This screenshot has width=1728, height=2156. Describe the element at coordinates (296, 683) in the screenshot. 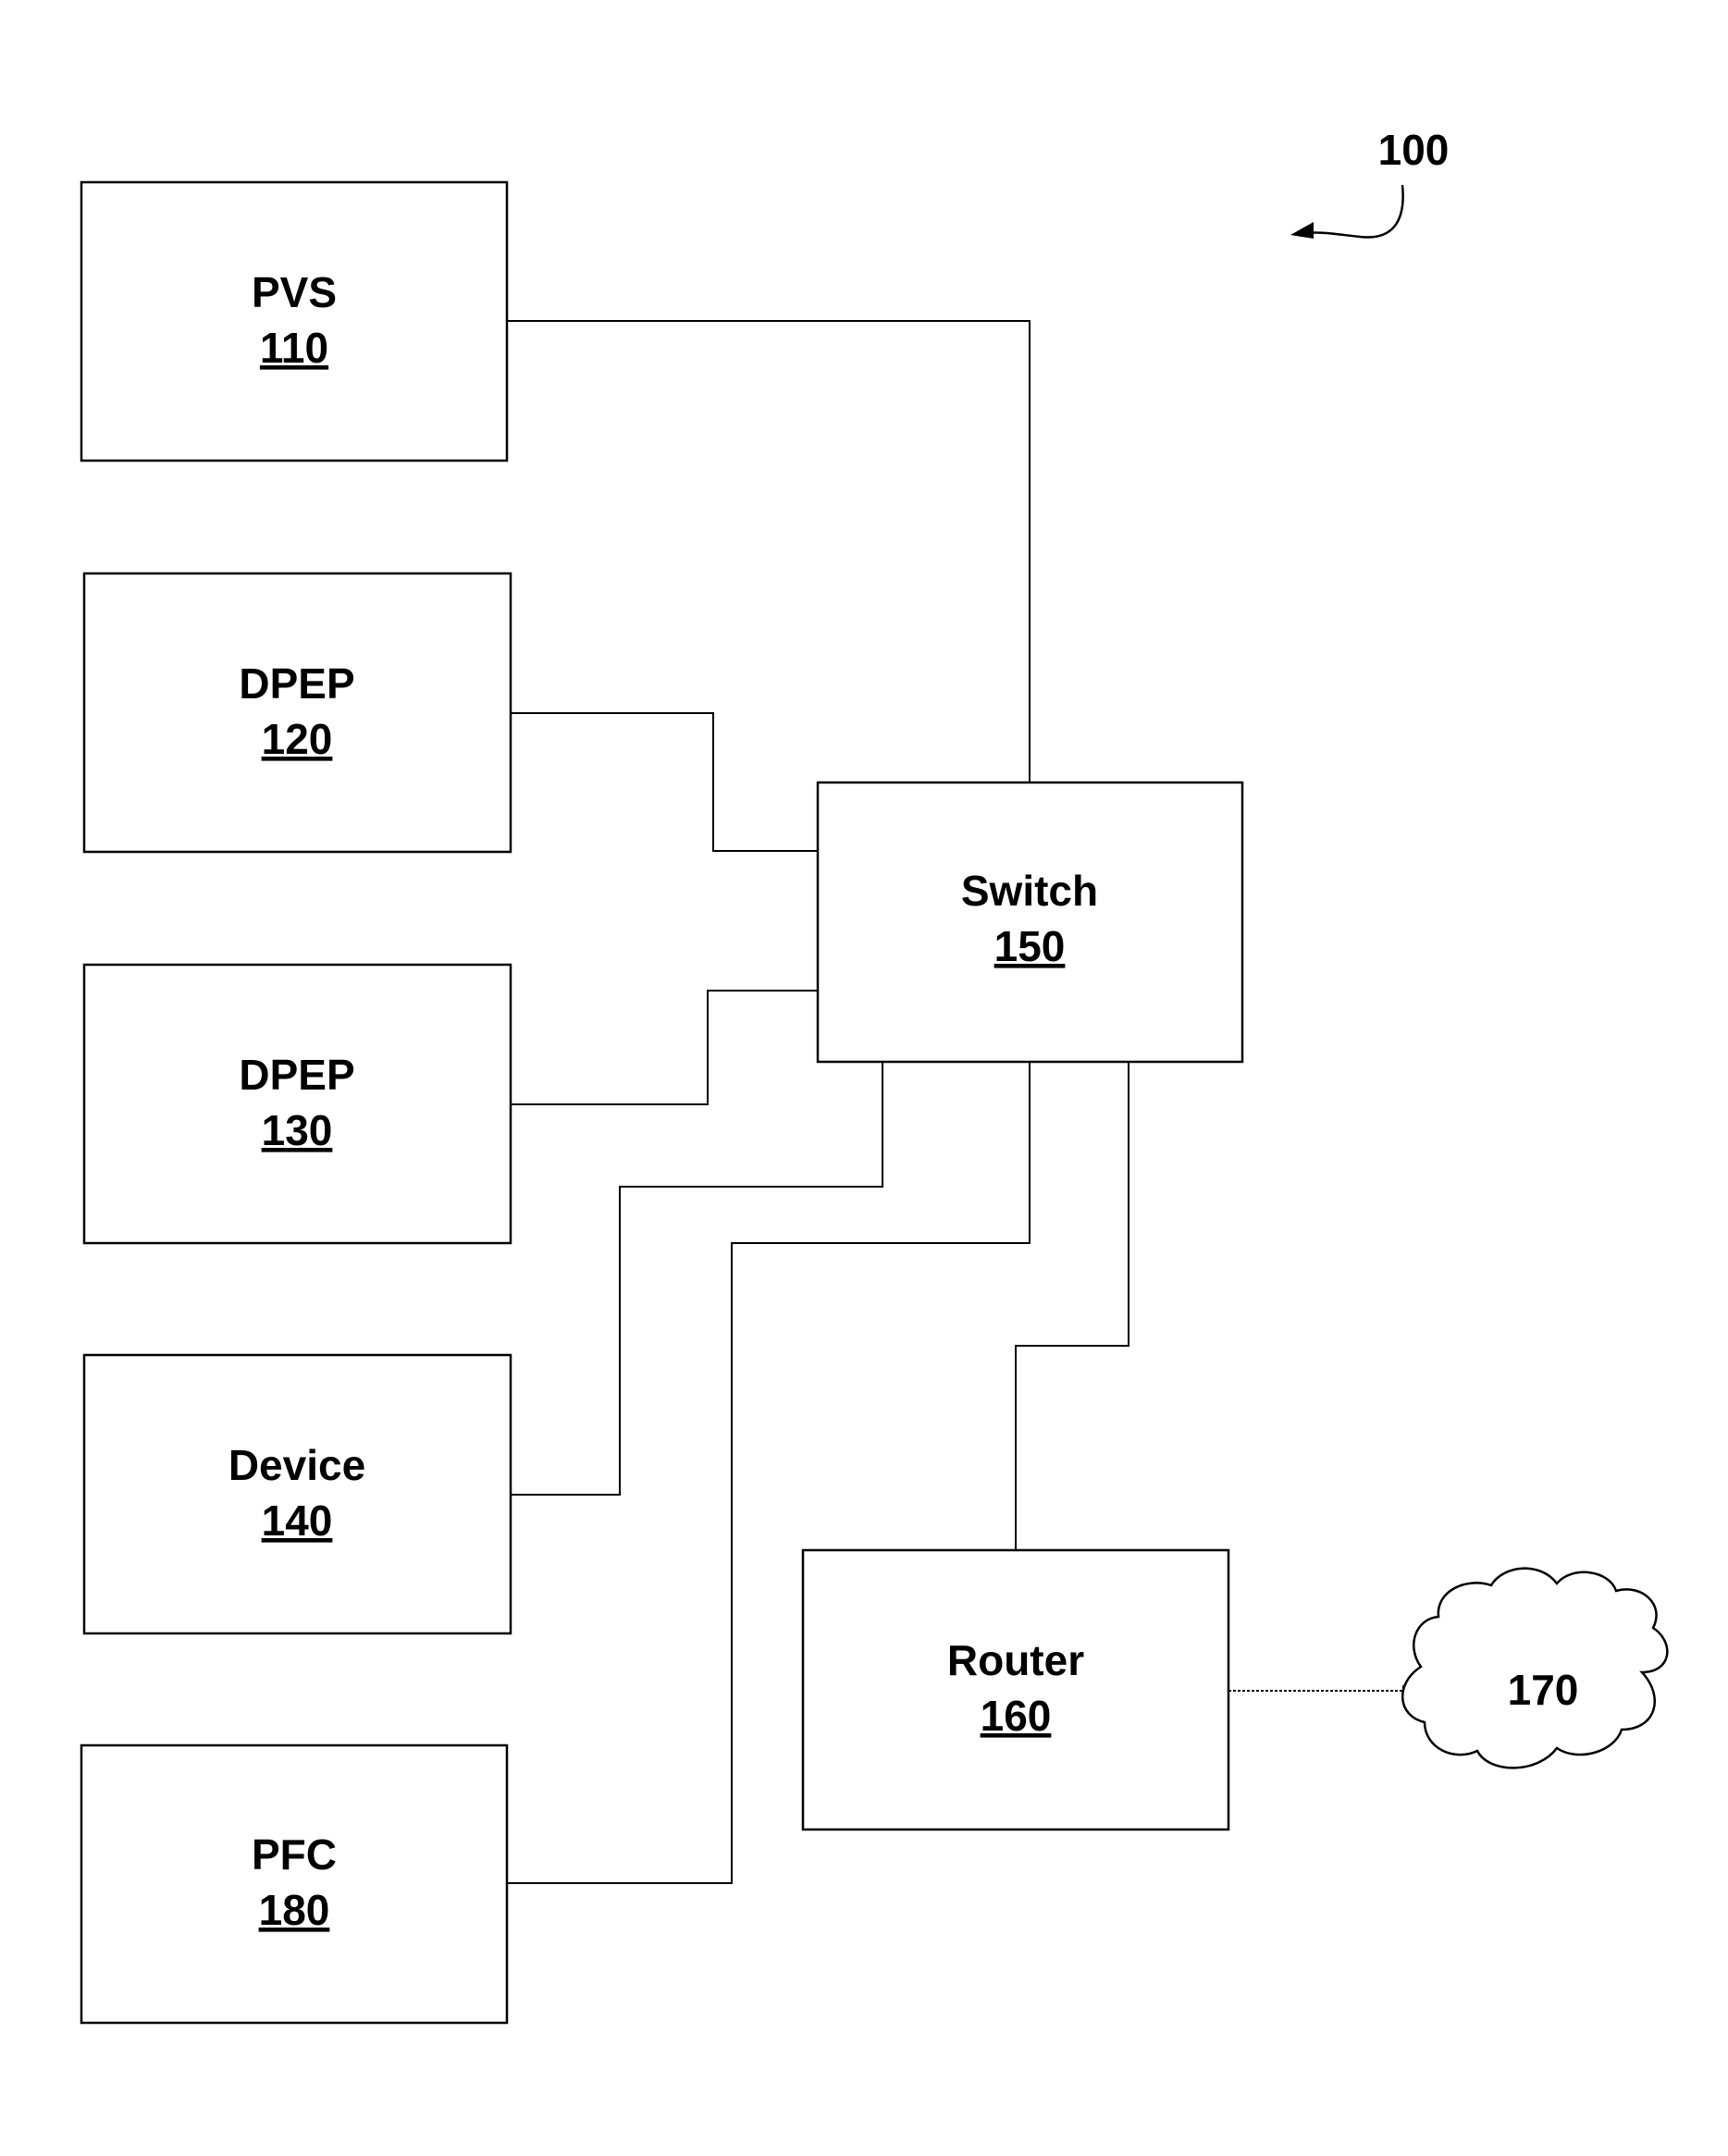

I see `node-dpep-120-label: DPEP` at that location.